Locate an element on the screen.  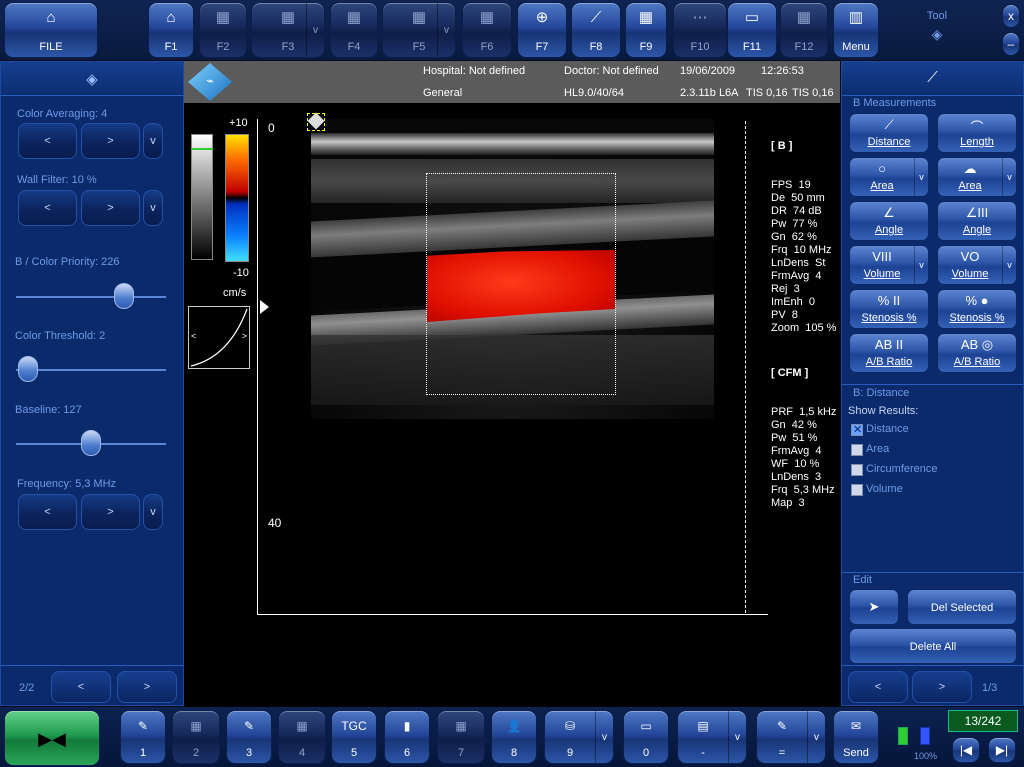
measure-button-angle-4: ∠ Angle is located at coordinates (889, 221).